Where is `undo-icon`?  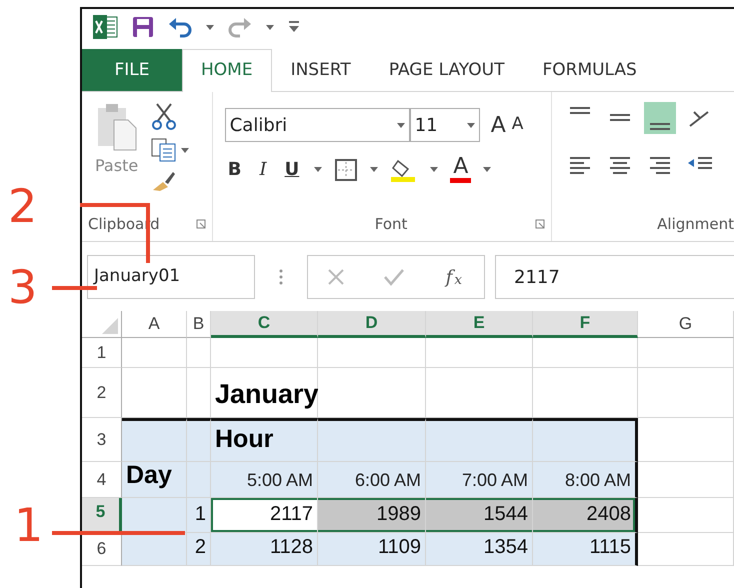
undo-icon is located at coordinates (180, 27).